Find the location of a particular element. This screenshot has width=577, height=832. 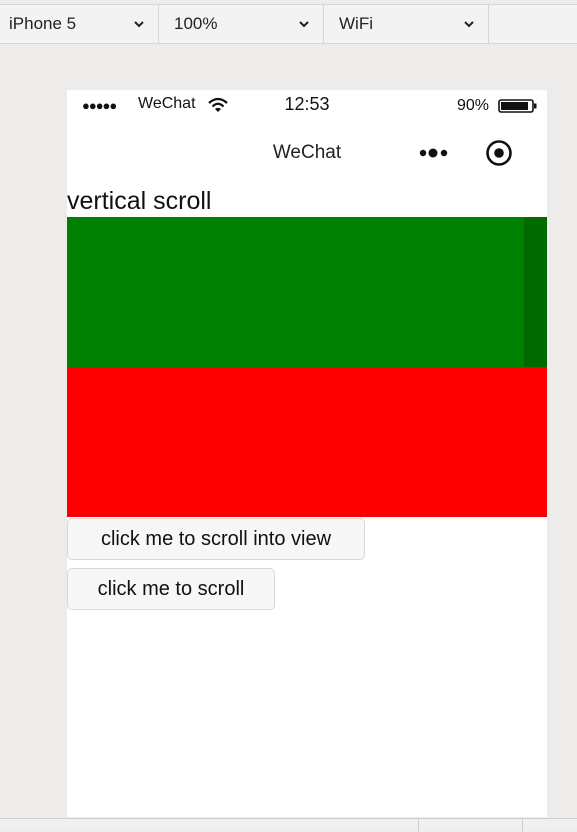

battery-percentage: 90% is located at coordinates (473, 105).